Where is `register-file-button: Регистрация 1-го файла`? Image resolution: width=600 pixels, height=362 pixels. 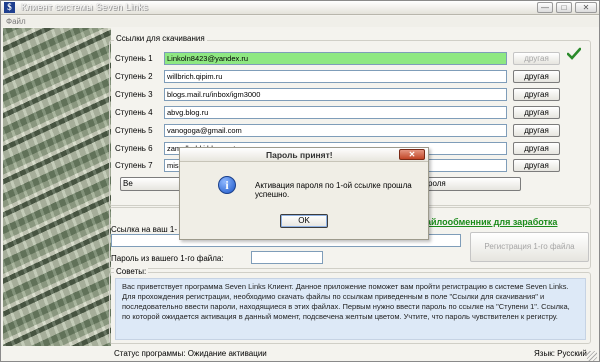
register-file-button: Регистрация 1-го файла is located at coordinates (529, 247).